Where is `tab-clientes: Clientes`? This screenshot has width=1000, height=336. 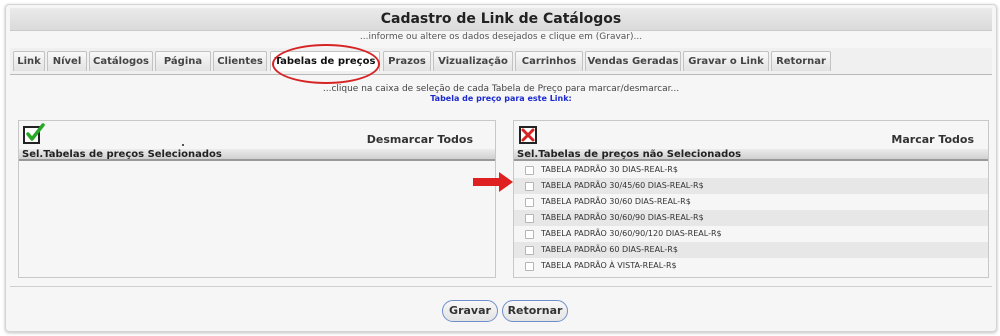
tab-clientes: Clientes is located at coordinates (240, 61).